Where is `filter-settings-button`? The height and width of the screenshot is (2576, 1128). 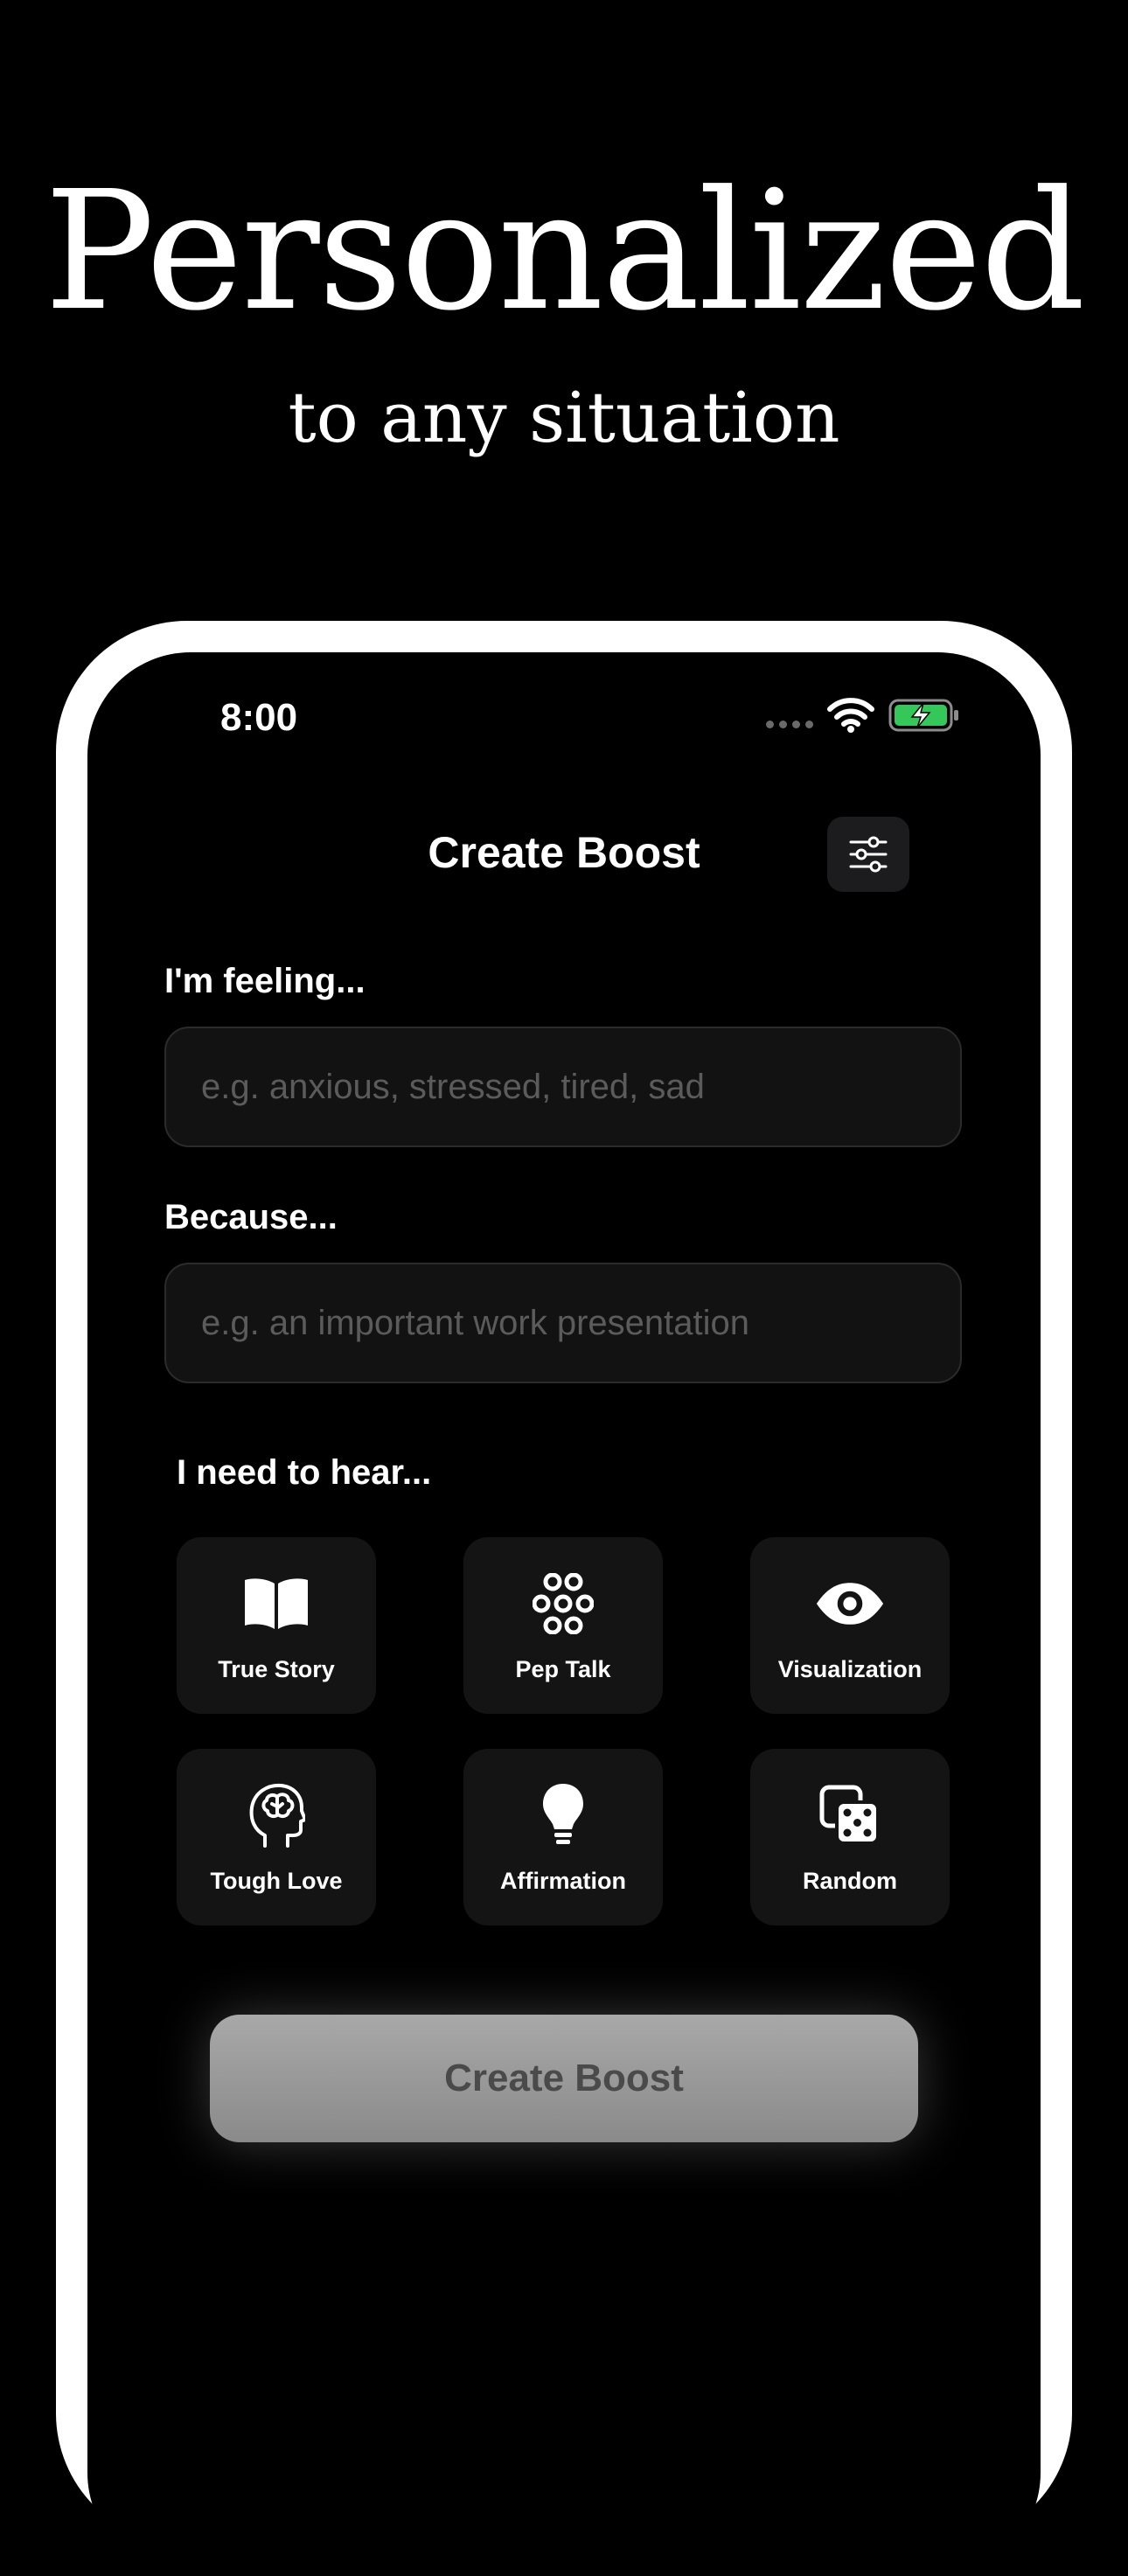 filter-settings-button is located at coordinates (868, 854).